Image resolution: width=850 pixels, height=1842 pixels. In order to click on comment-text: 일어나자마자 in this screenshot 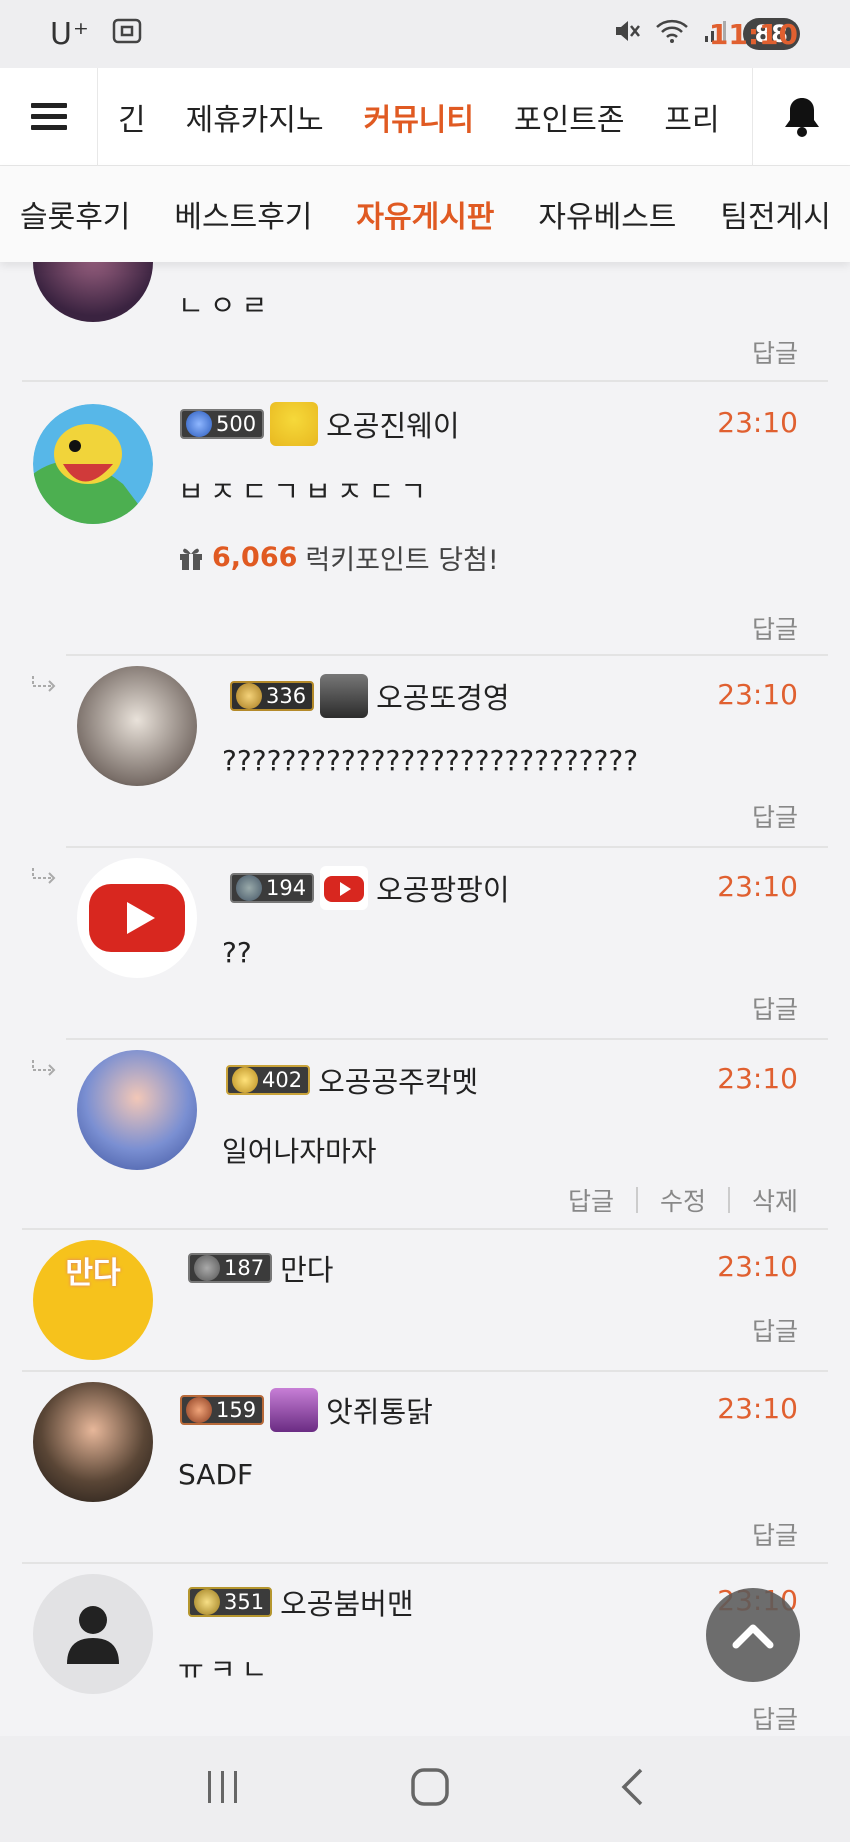, I will do `click(299, 1151)`.